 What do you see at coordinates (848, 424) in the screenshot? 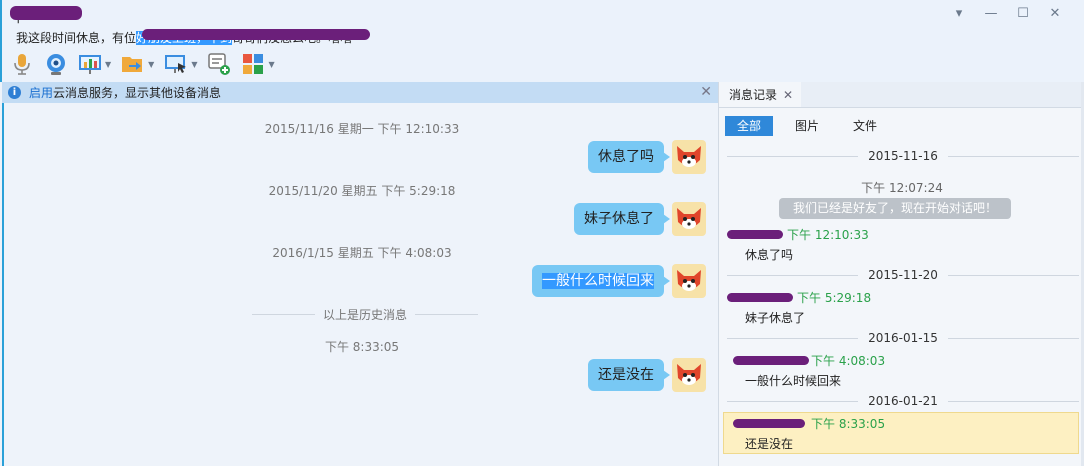
I see `history-sender-time: 下午 8:33:05` at bounding box center [848, 424].